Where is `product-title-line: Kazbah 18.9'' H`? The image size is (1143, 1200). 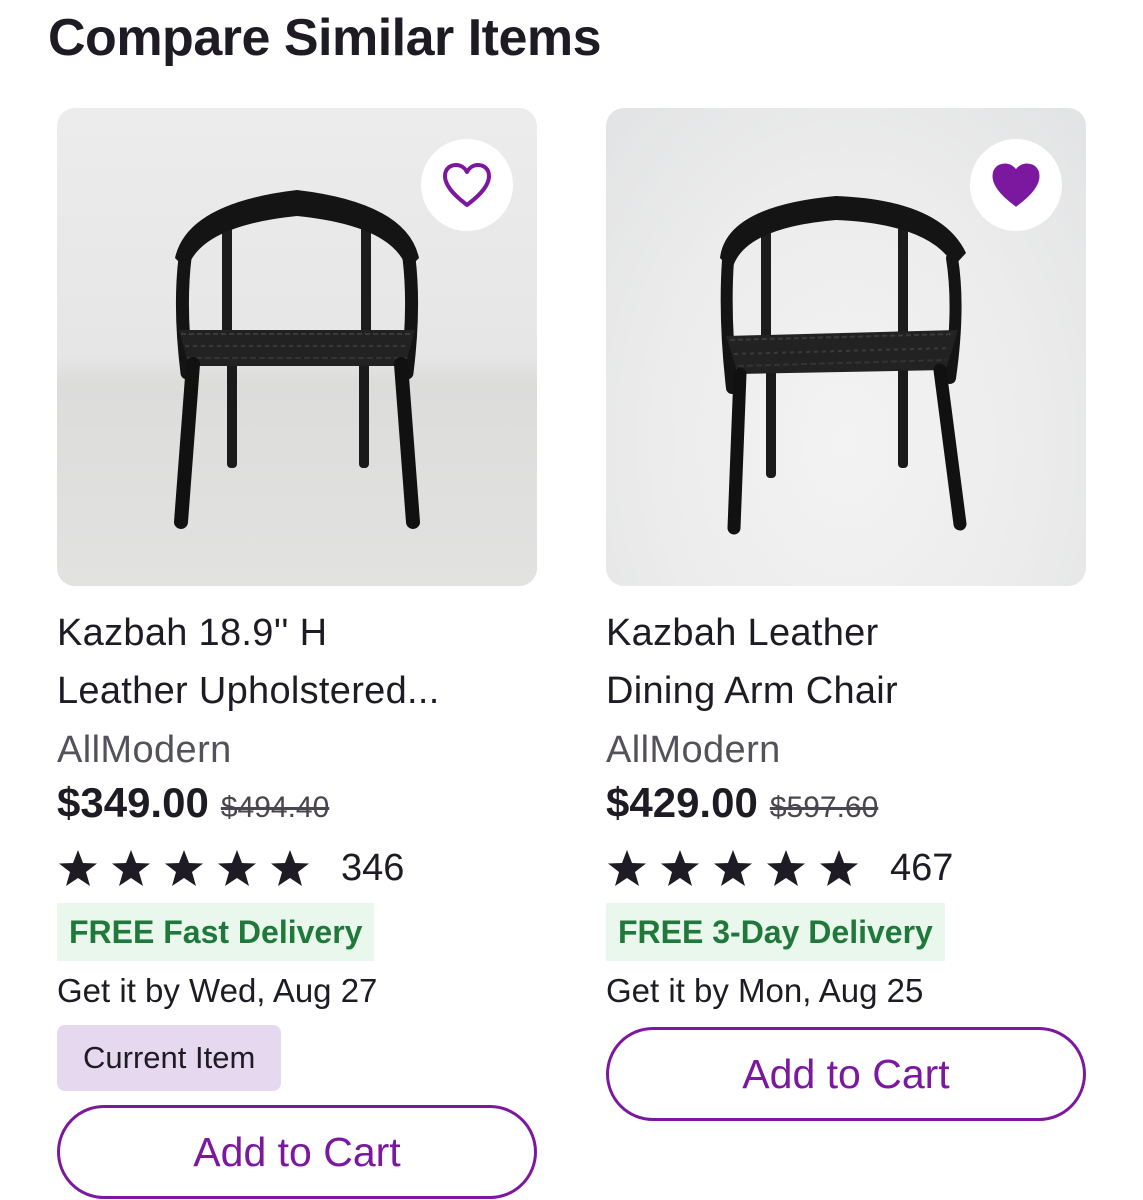 product-title-line: Kazbah 18.9'' H is located at coordinates (192, 633).